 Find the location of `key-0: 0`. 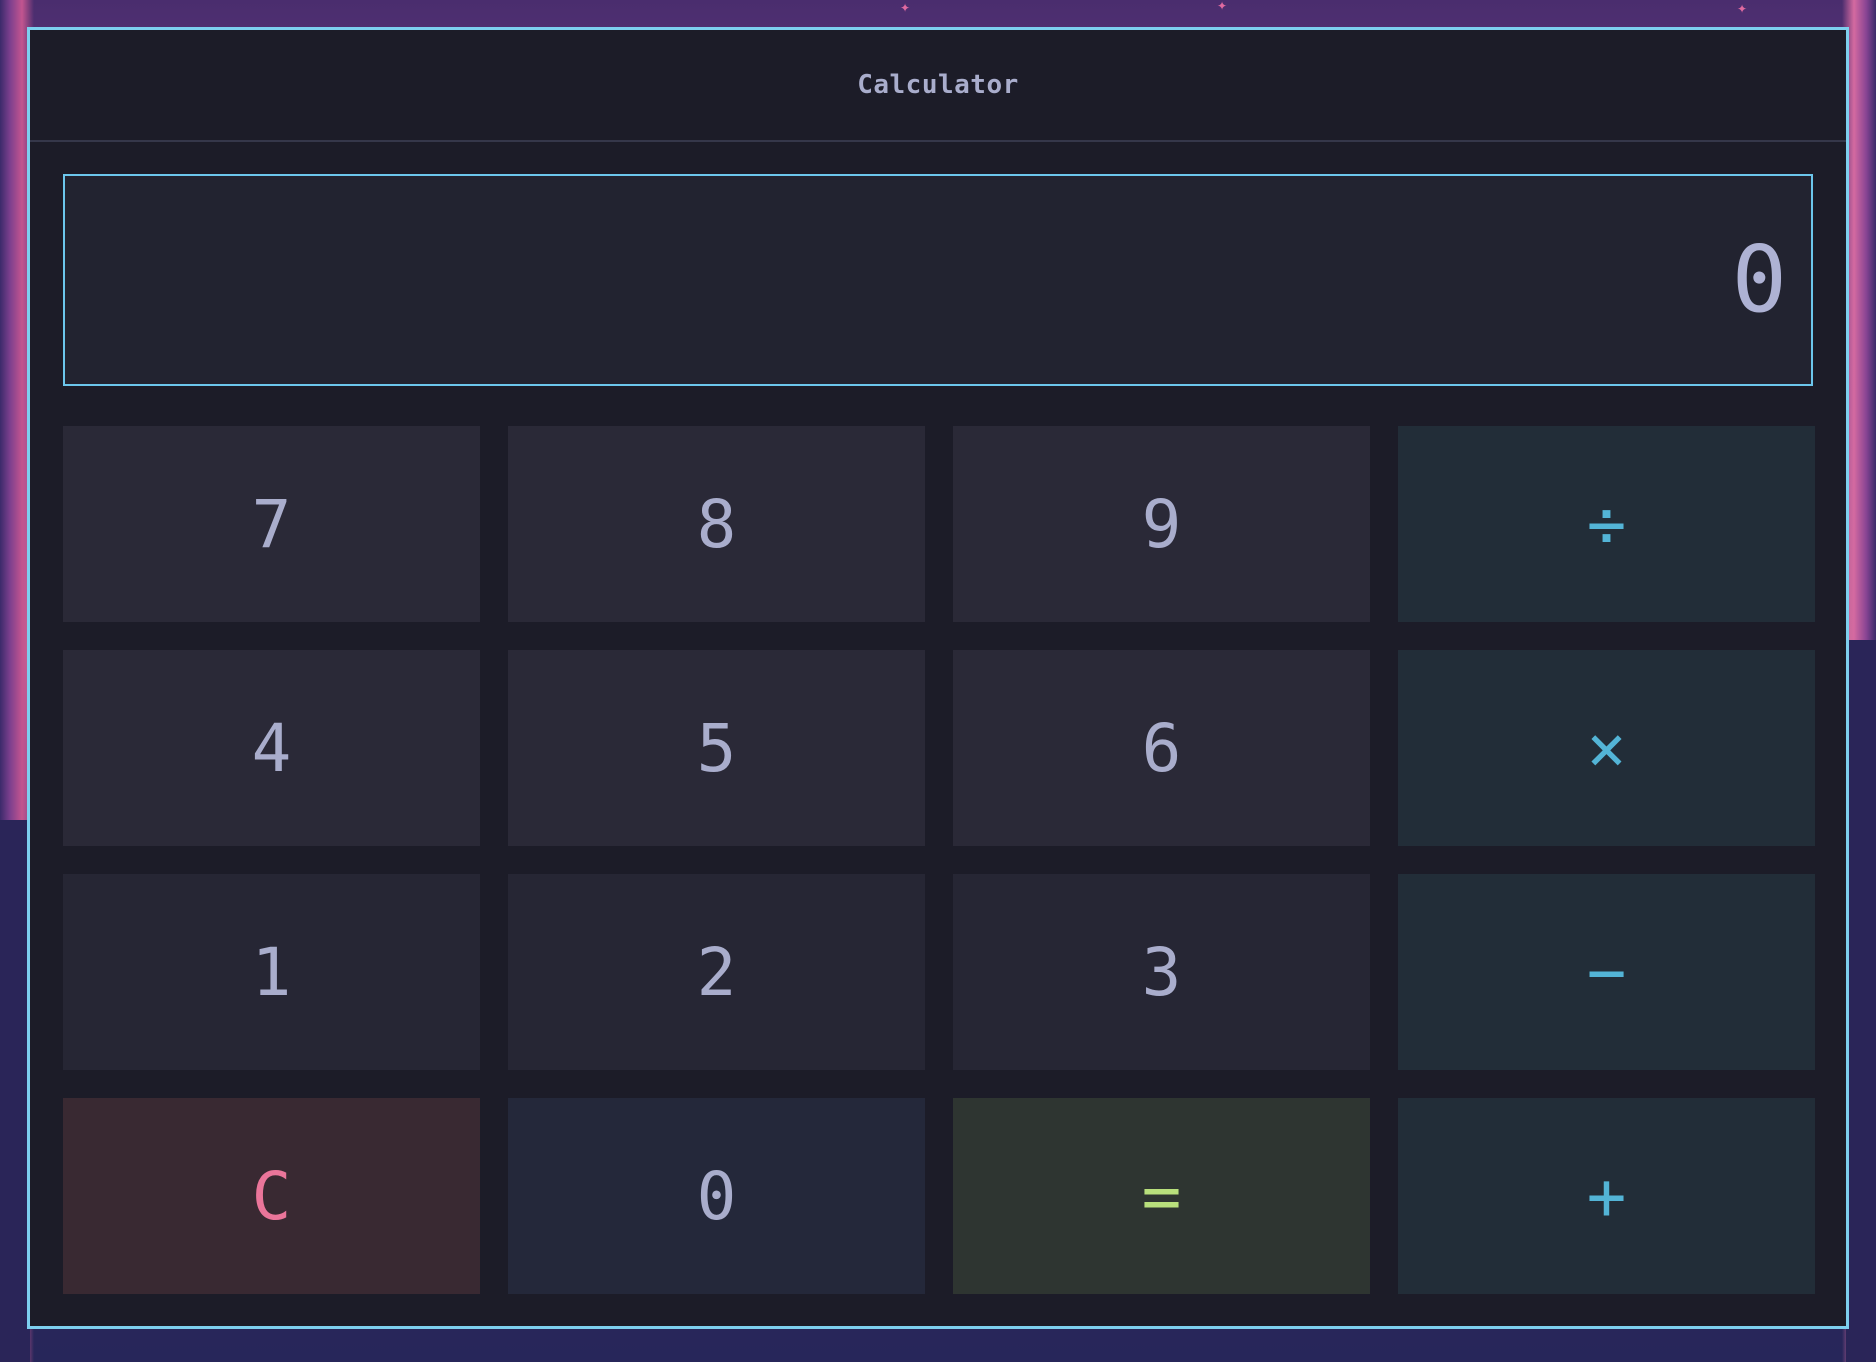

key-0: 0 is located at coordinates (716, 1196).